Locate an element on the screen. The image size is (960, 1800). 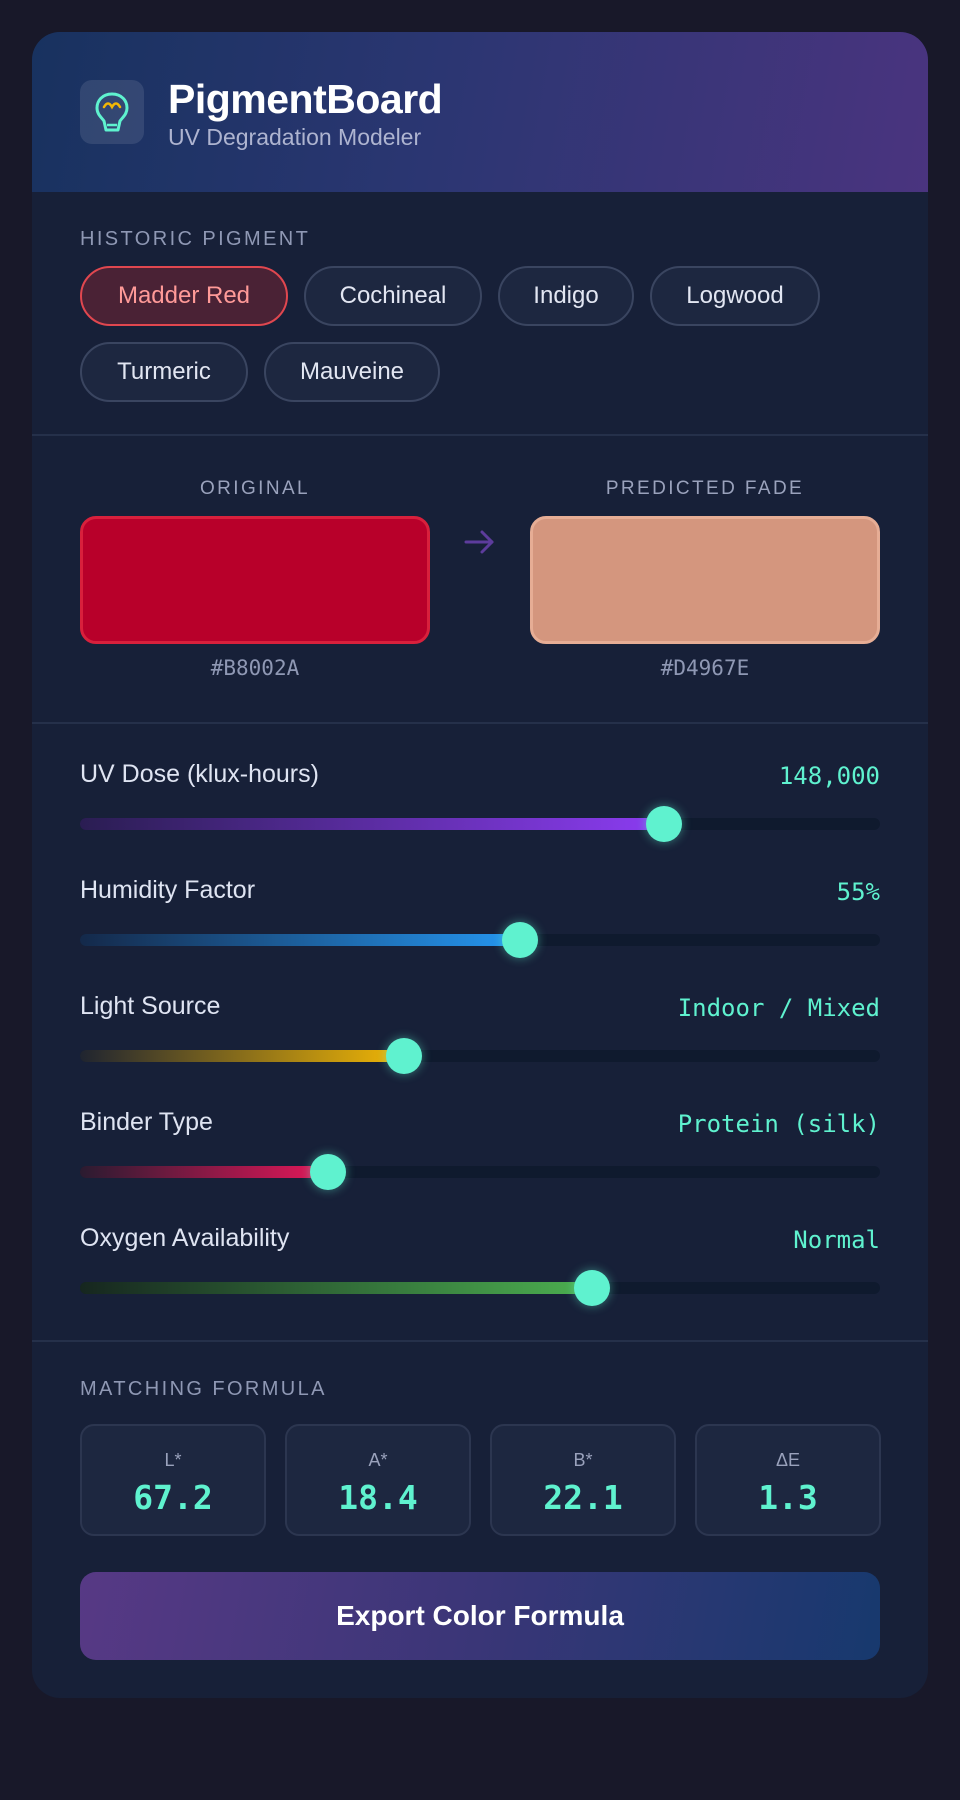
lightbulb-icon is located at coordinates (112, 112).